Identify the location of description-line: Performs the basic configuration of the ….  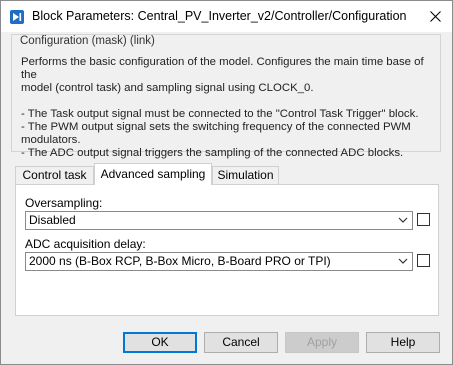
(222, 68).